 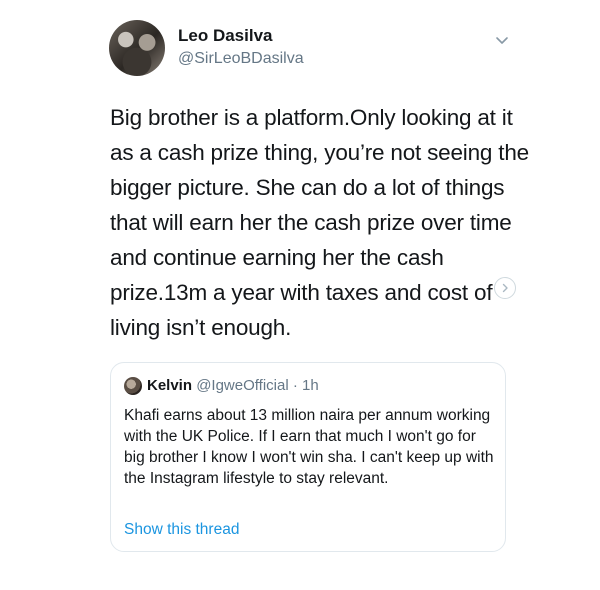 I want to click on chevron-down-icon, so click(x=502, y=40).